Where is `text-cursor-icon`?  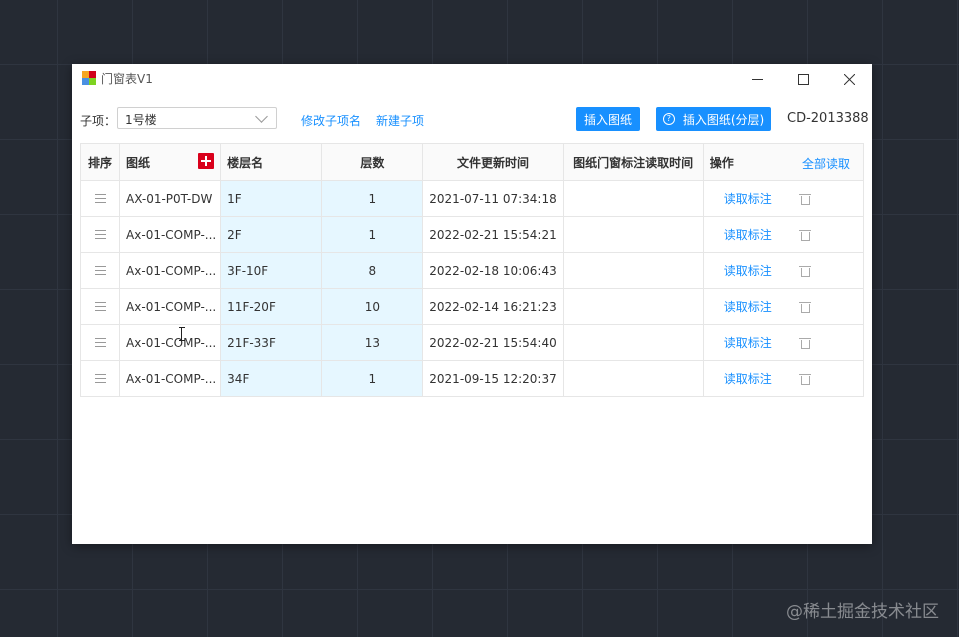
text-cursor-icon is located at coordinates (182, 334).